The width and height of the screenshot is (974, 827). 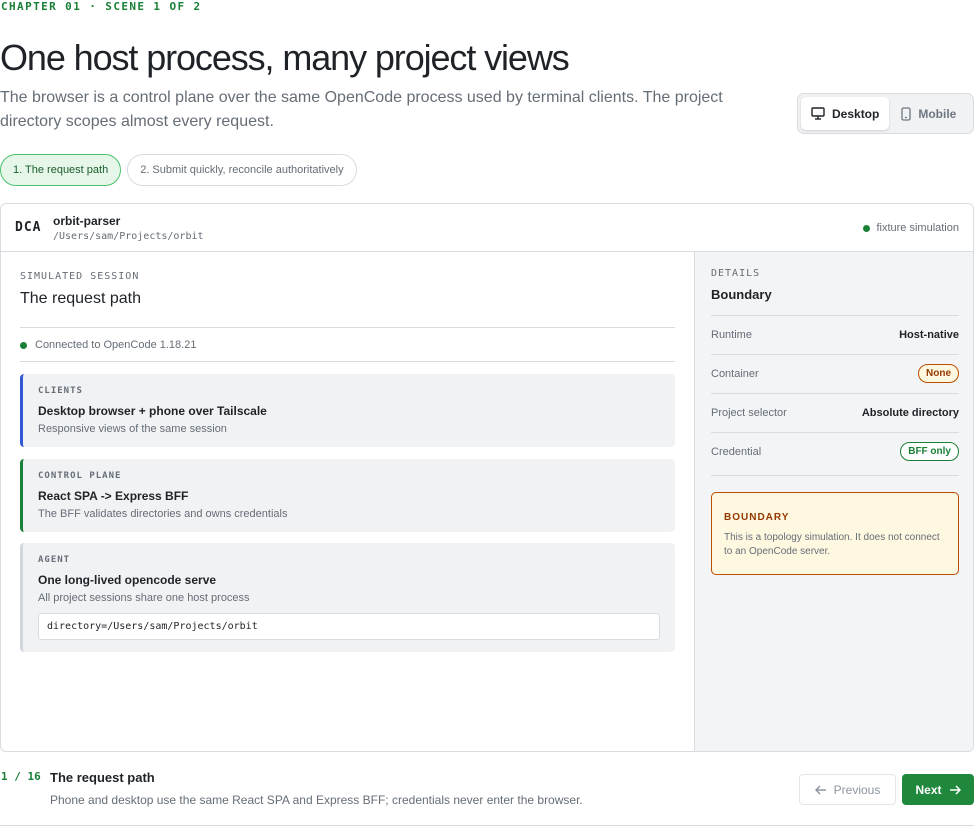 I want to click on project-name: orbit-parser, so click(x=87, y=221).